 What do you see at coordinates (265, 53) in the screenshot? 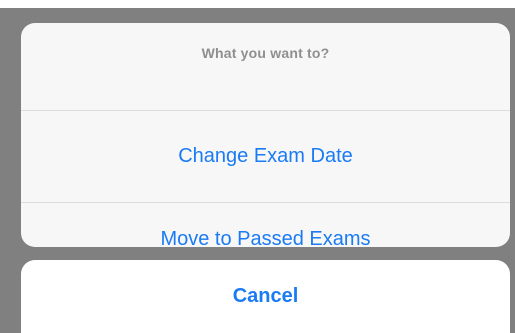
I see `action-sheet-title: What you want to?` at bounding box center [265, 53].